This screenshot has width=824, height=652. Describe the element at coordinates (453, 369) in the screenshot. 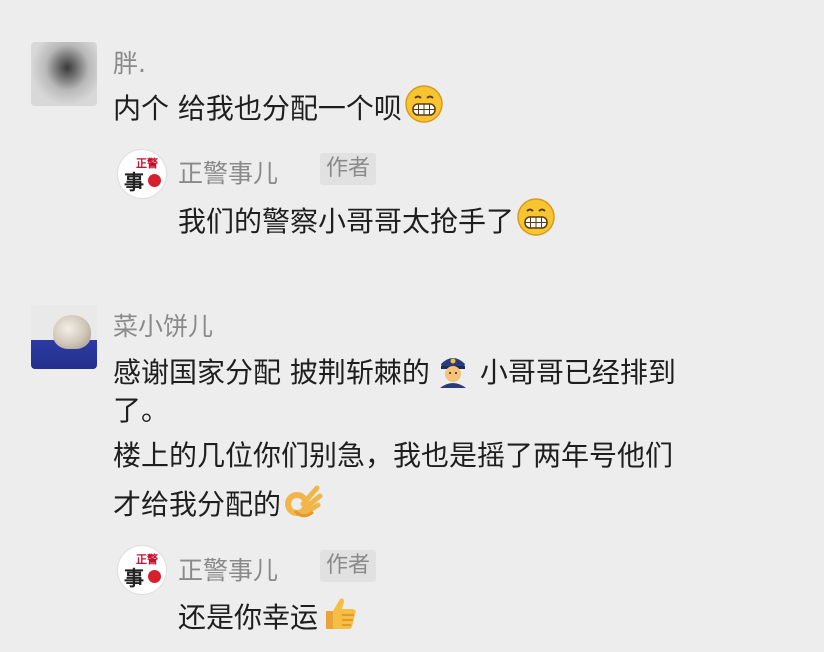

I see `police-officer-icon` at that location.